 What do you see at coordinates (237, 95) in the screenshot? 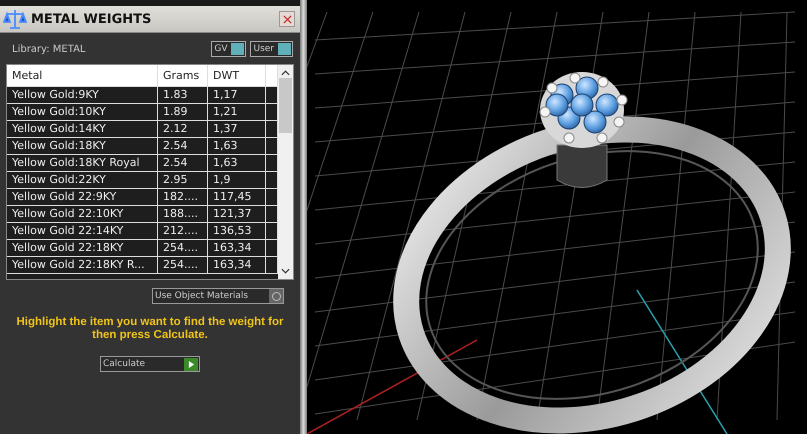
I see `table-cell: 1,17` at bounding box center [237, 95].